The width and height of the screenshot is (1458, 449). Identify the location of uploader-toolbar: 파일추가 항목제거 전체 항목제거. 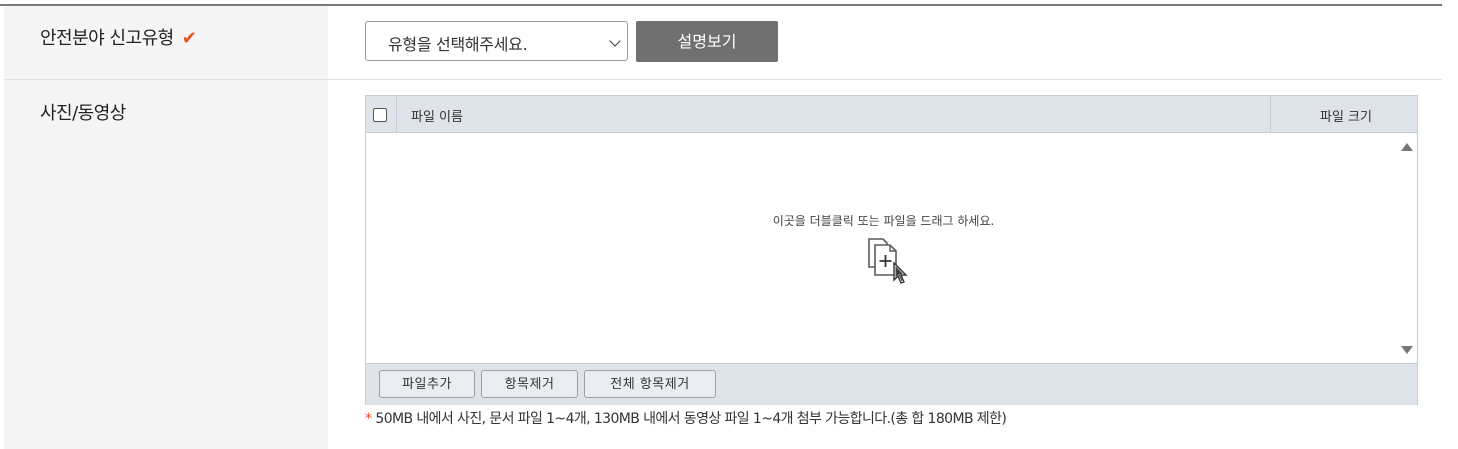
(891, 384).